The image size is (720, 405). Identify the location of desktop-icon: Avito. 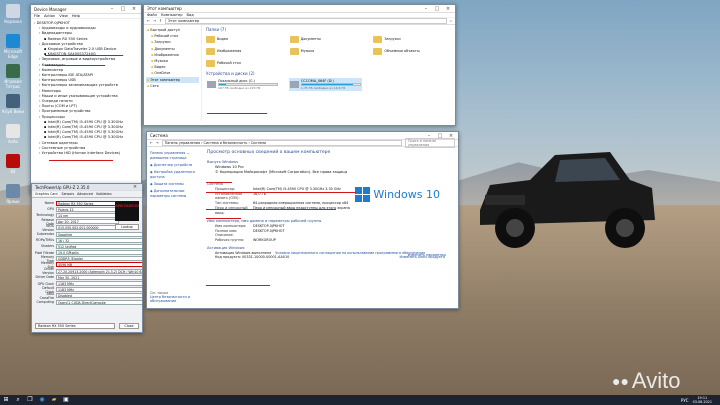
(13, 134).